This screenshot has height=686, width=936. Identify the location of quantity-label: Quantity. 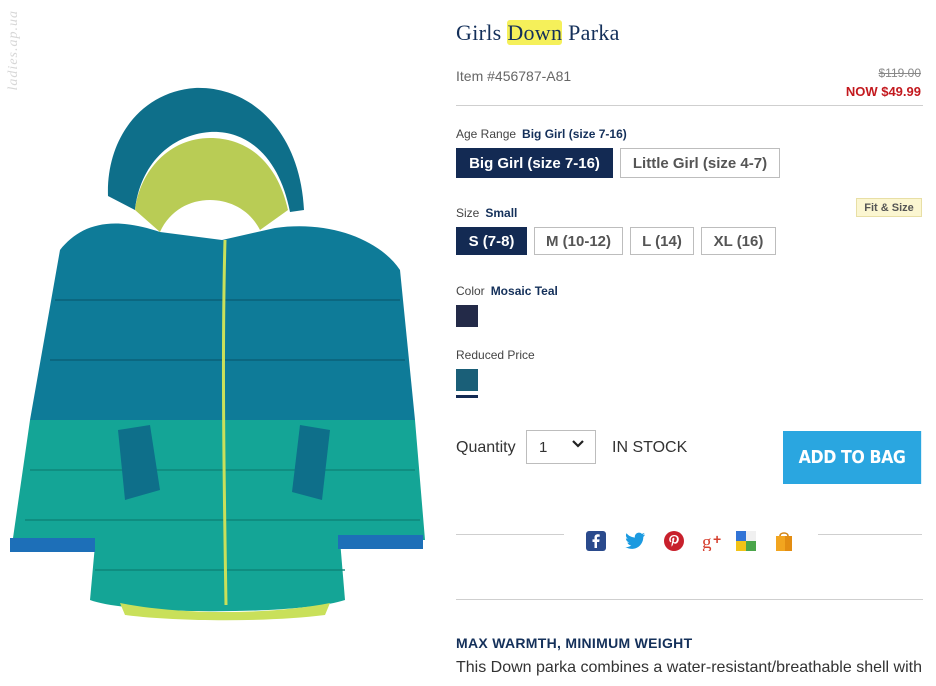
(486, 447).